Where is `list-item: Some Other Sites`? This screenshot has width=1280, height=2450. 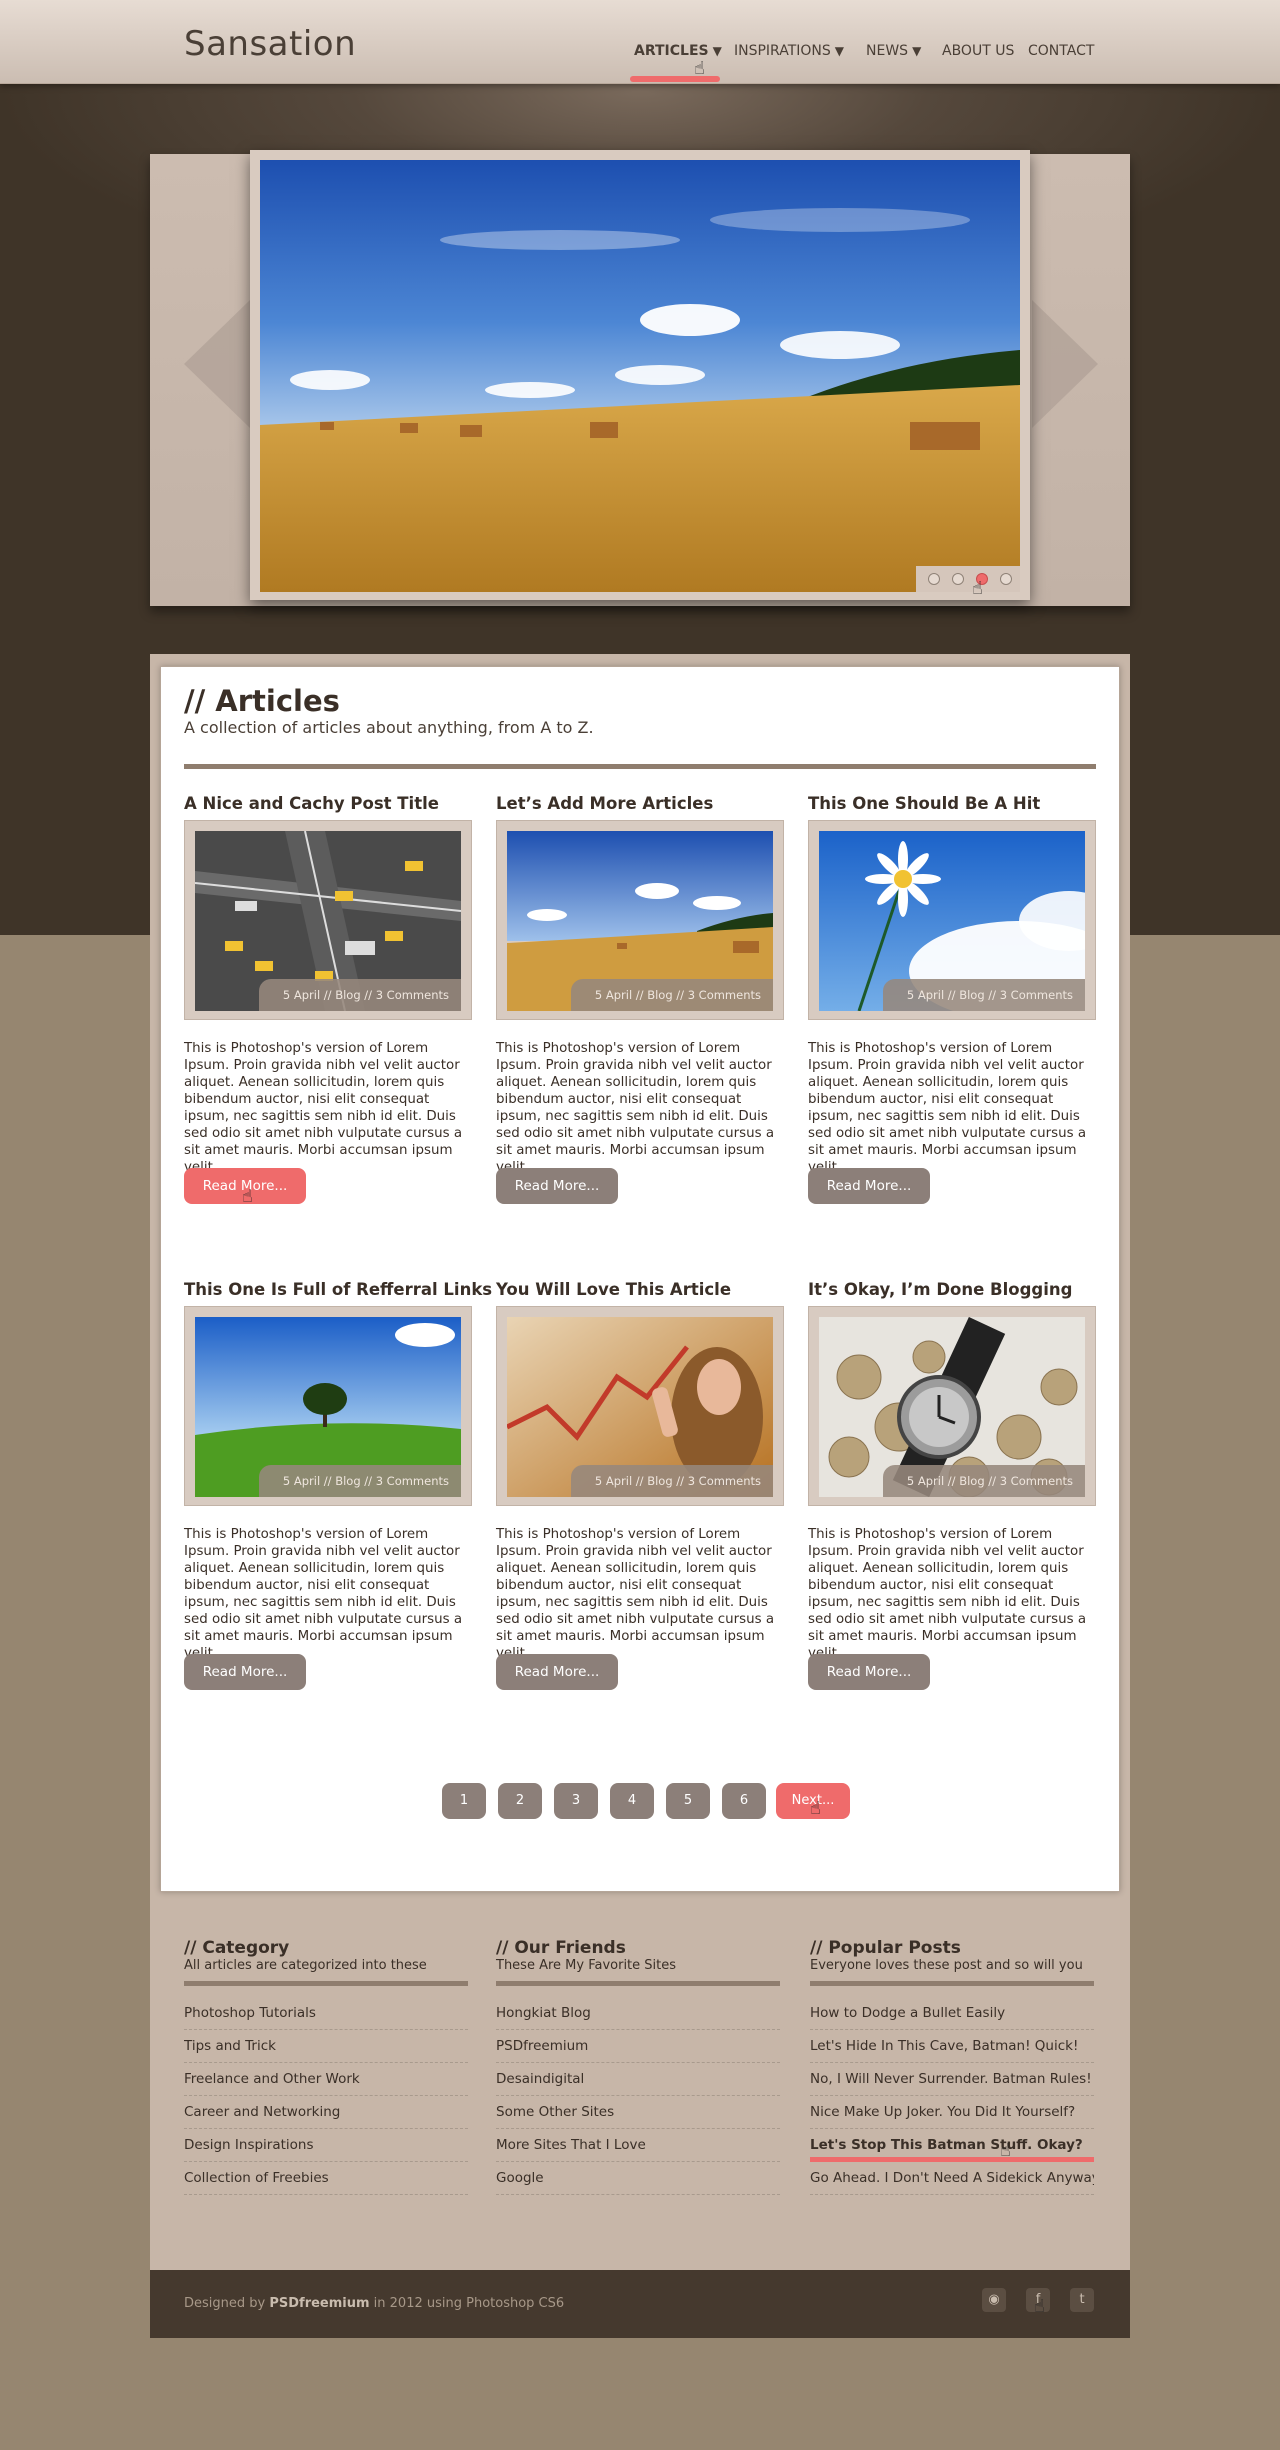 list-item: Some Other Sites is located at coordinates (638, 2112).